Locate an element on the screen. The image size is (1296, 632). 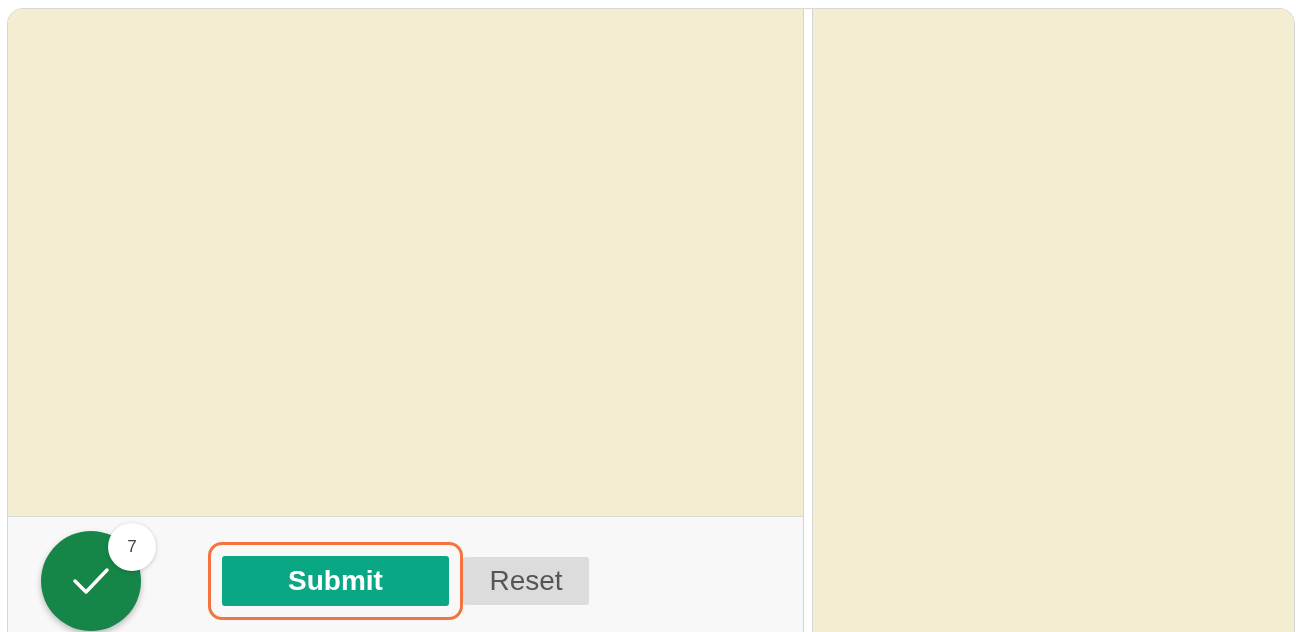
checkmark-icon is located at coordinates (91, 580).